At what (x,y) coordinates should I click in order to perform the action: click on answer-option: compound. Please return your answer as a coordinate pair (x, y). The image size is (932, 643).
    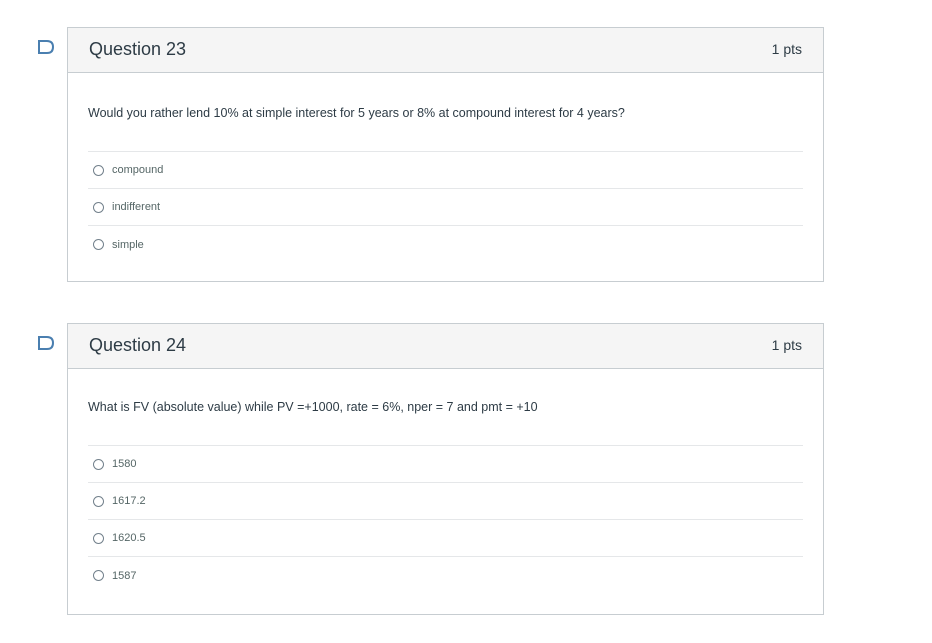
    Looking at the image, I should click on (445, 170).